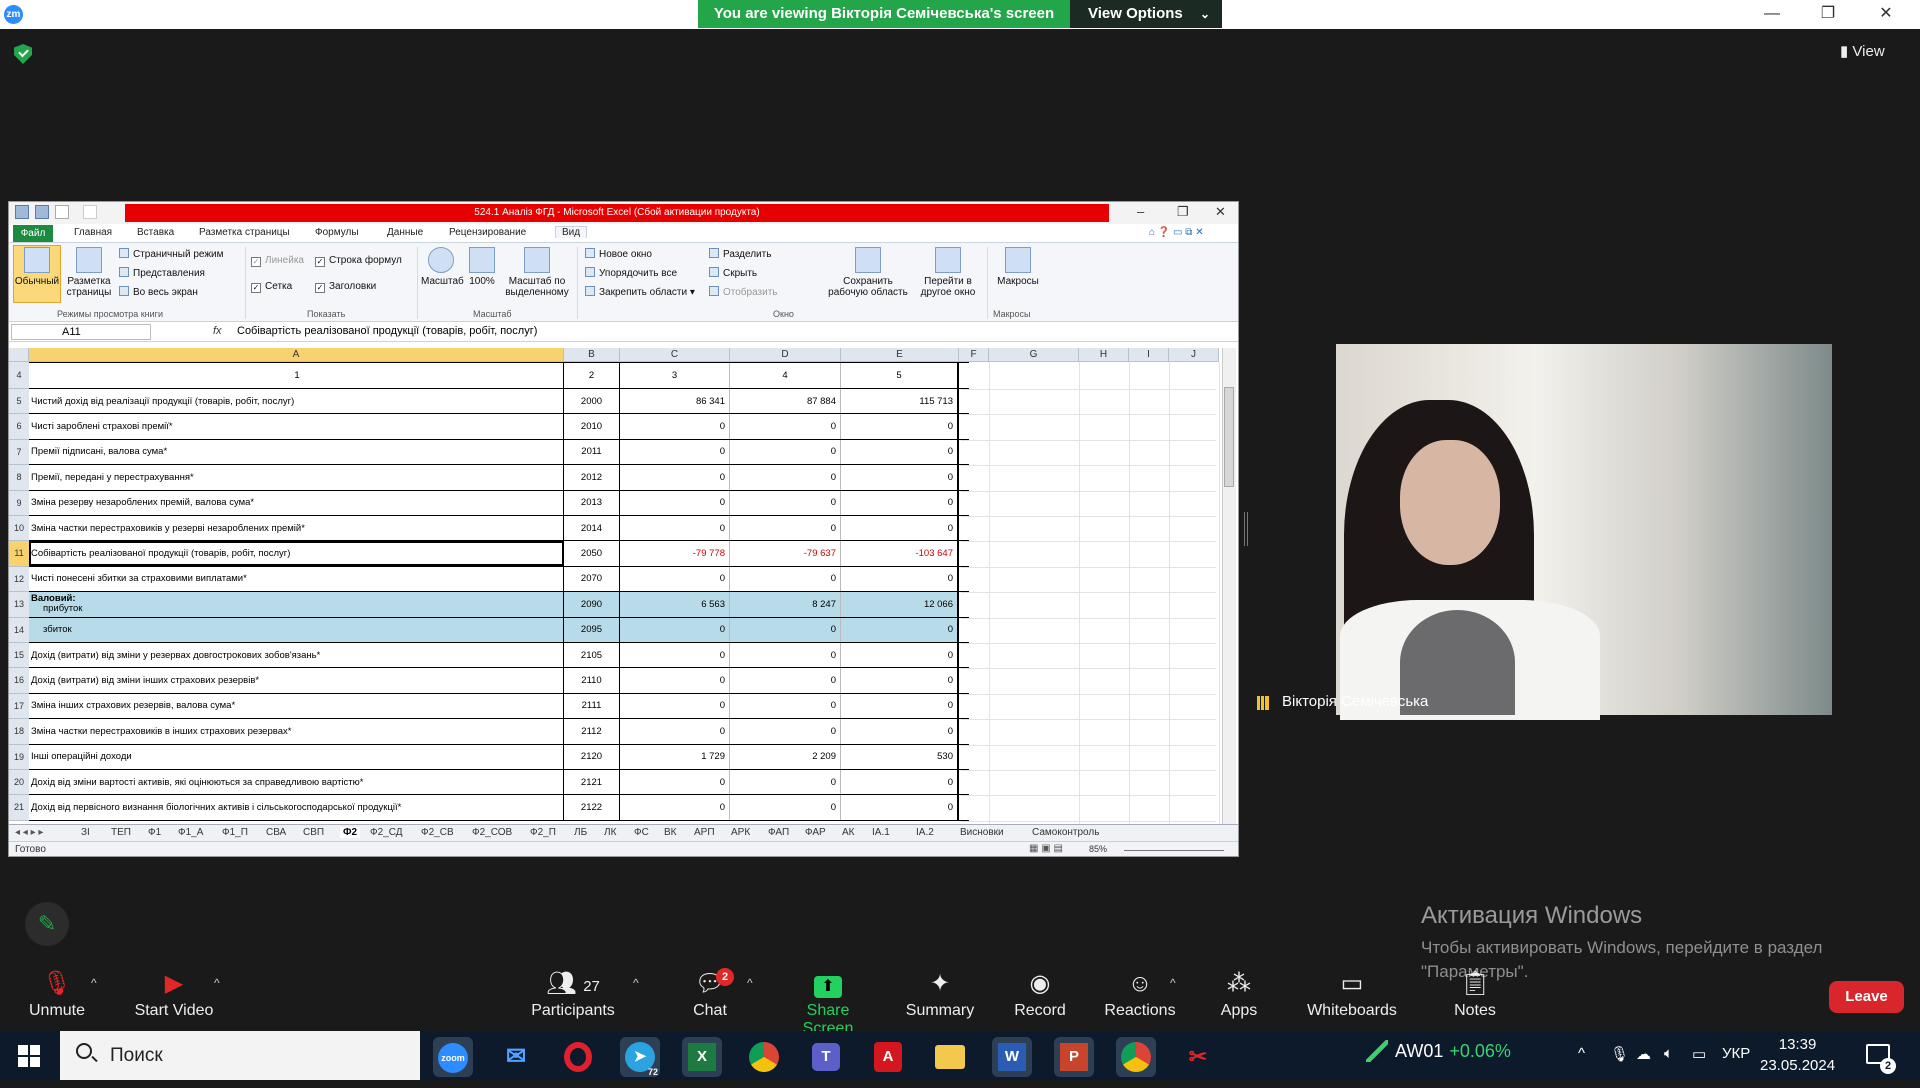 This screenshot has width=1920, height=1088. I want to click on security-shield-icon, so click(23, 54).